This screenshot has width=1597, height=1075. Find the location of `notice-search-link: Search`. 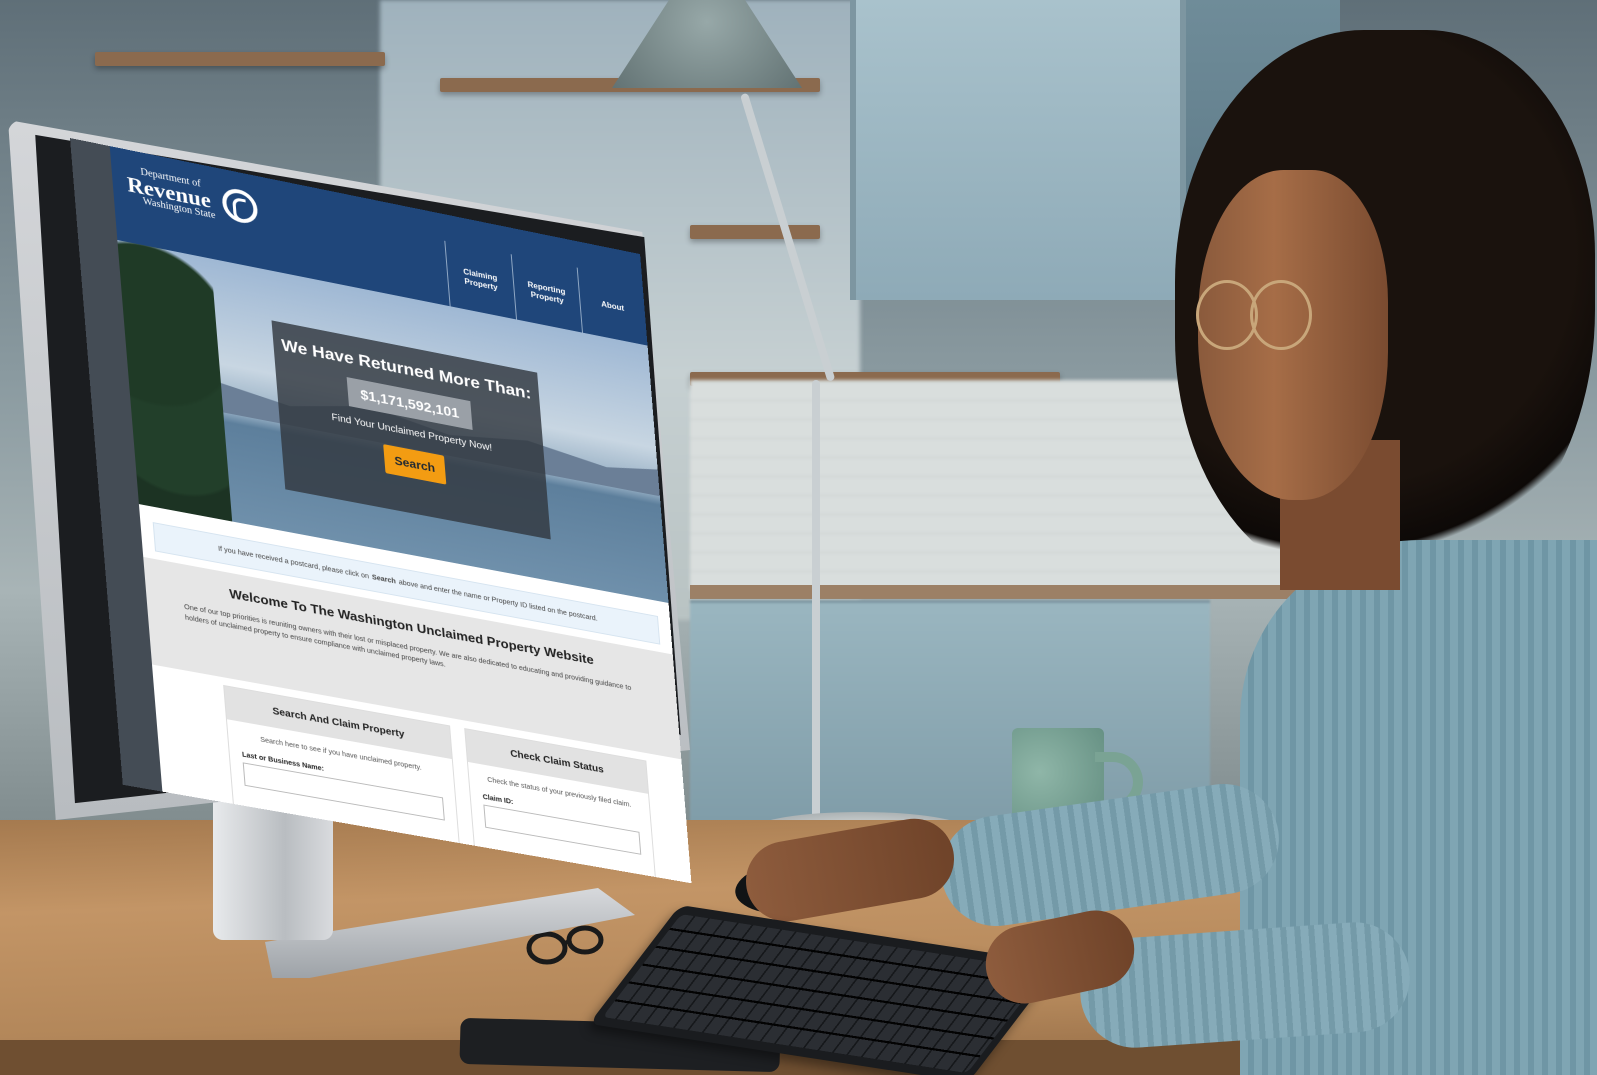

notice-search-link: Search is located at coordinates (384, 579).